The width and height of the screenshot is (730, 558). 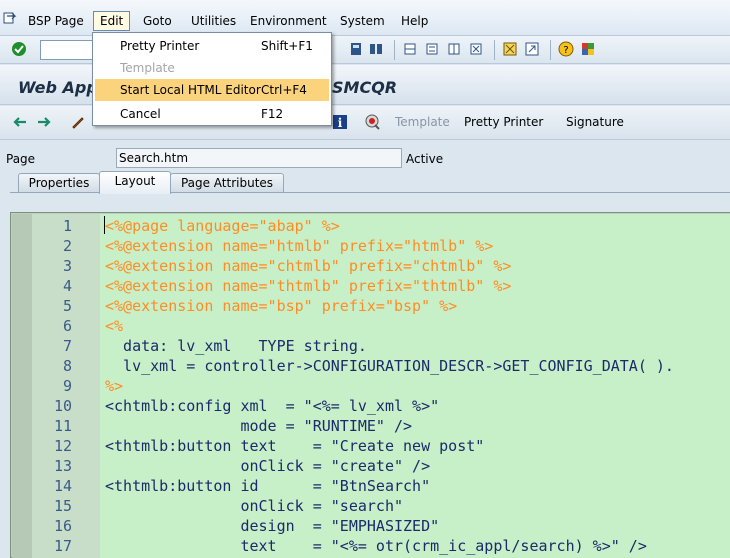 I want to click on line-number: 8, so click(x=67, y=366).